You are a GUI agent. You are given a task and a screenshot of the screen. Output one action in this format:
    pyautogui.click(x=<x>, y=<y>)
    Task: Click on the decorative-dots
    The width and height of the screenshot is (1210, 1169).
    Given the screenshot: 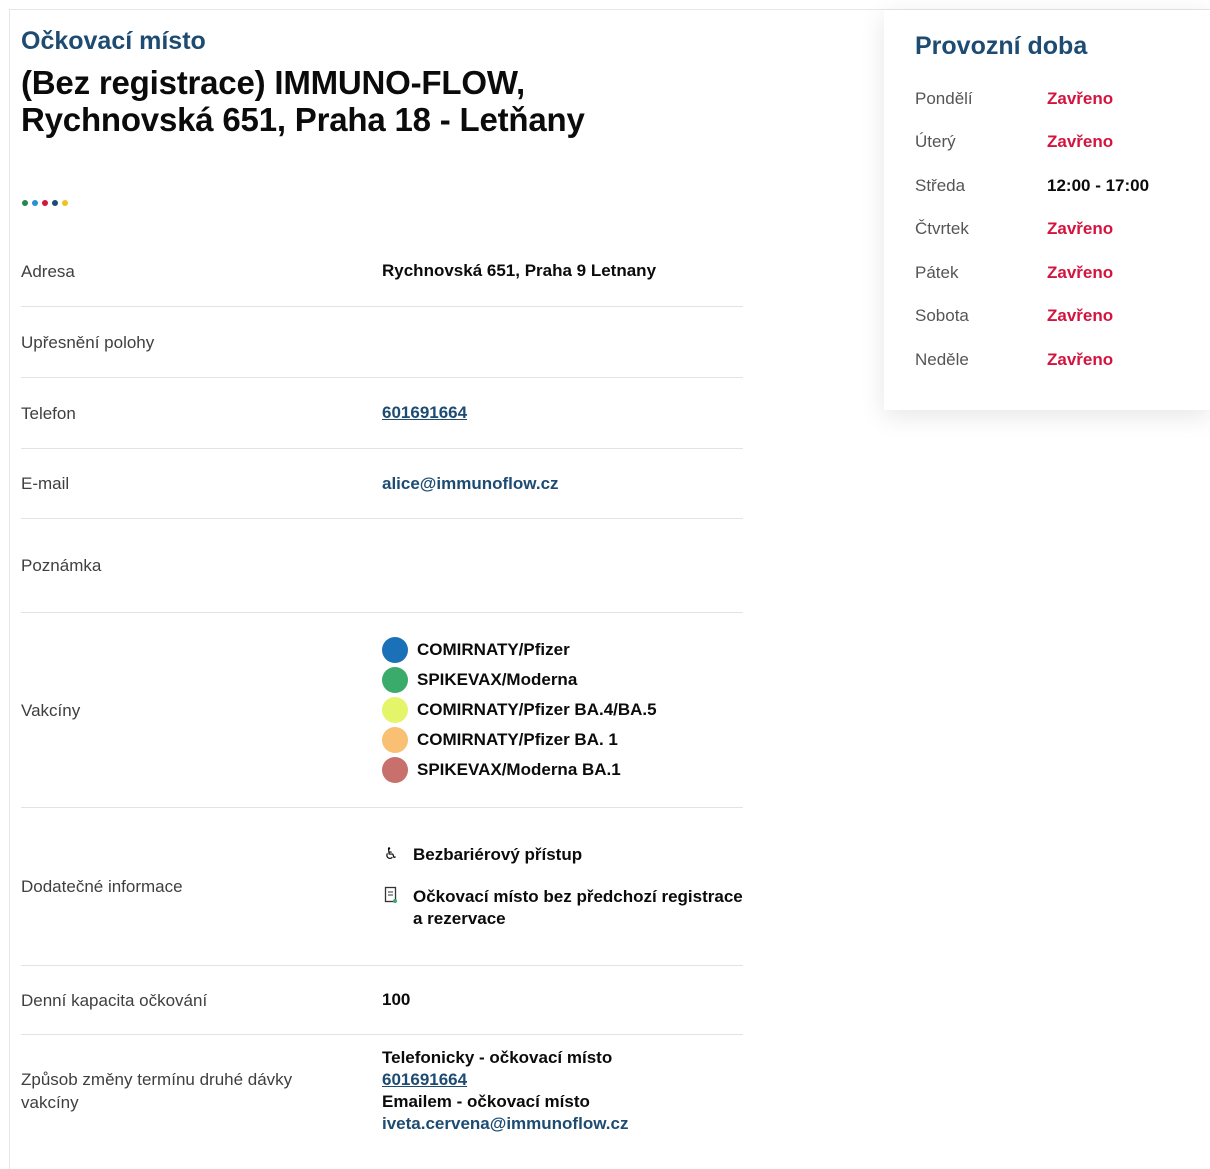 What is the action you would take?
    pyautogui.click(x=45, y=203)
    